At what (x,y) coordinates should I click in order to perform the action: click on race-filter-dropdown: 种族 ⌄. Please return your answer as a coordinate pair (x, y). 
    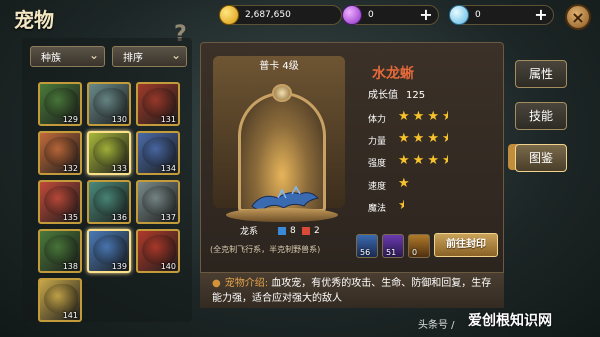
    Looking at the image, I should click on (67, 56).